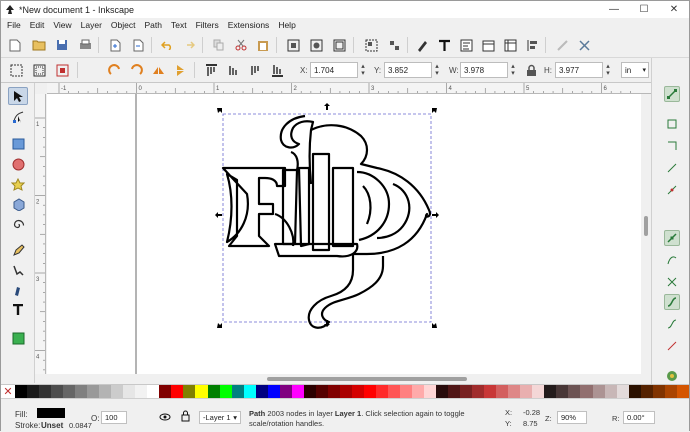 The height and width of the screenshot is (432, 690). I want to click on rotate-cw-icon, so click(136, 70).